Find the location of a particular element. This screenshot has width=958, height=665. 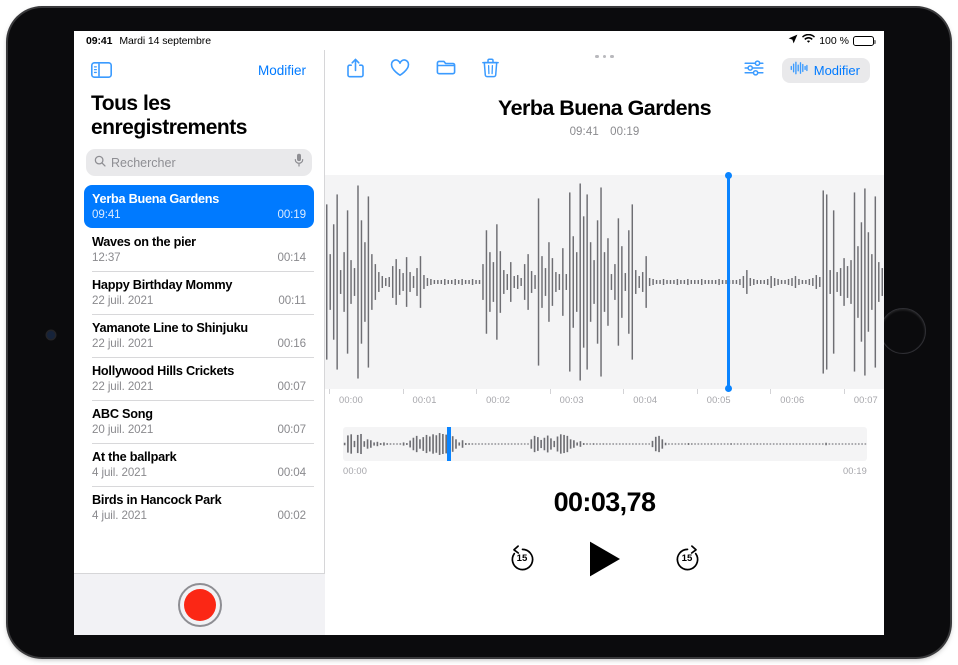

front-camera-icon is located at coordinates (51, 335).